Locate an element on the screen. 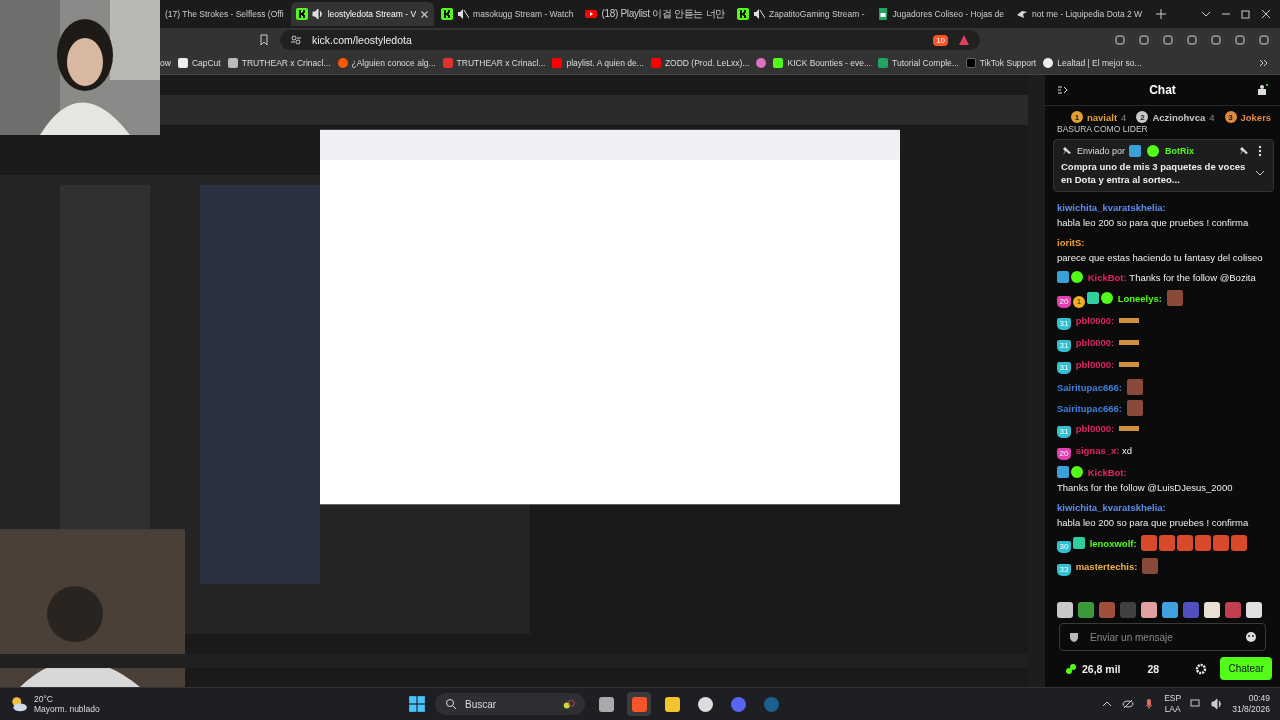  browser-tab: (18) Playlist 이걸 안듣는 너만 is located at coordinates (655, 14).